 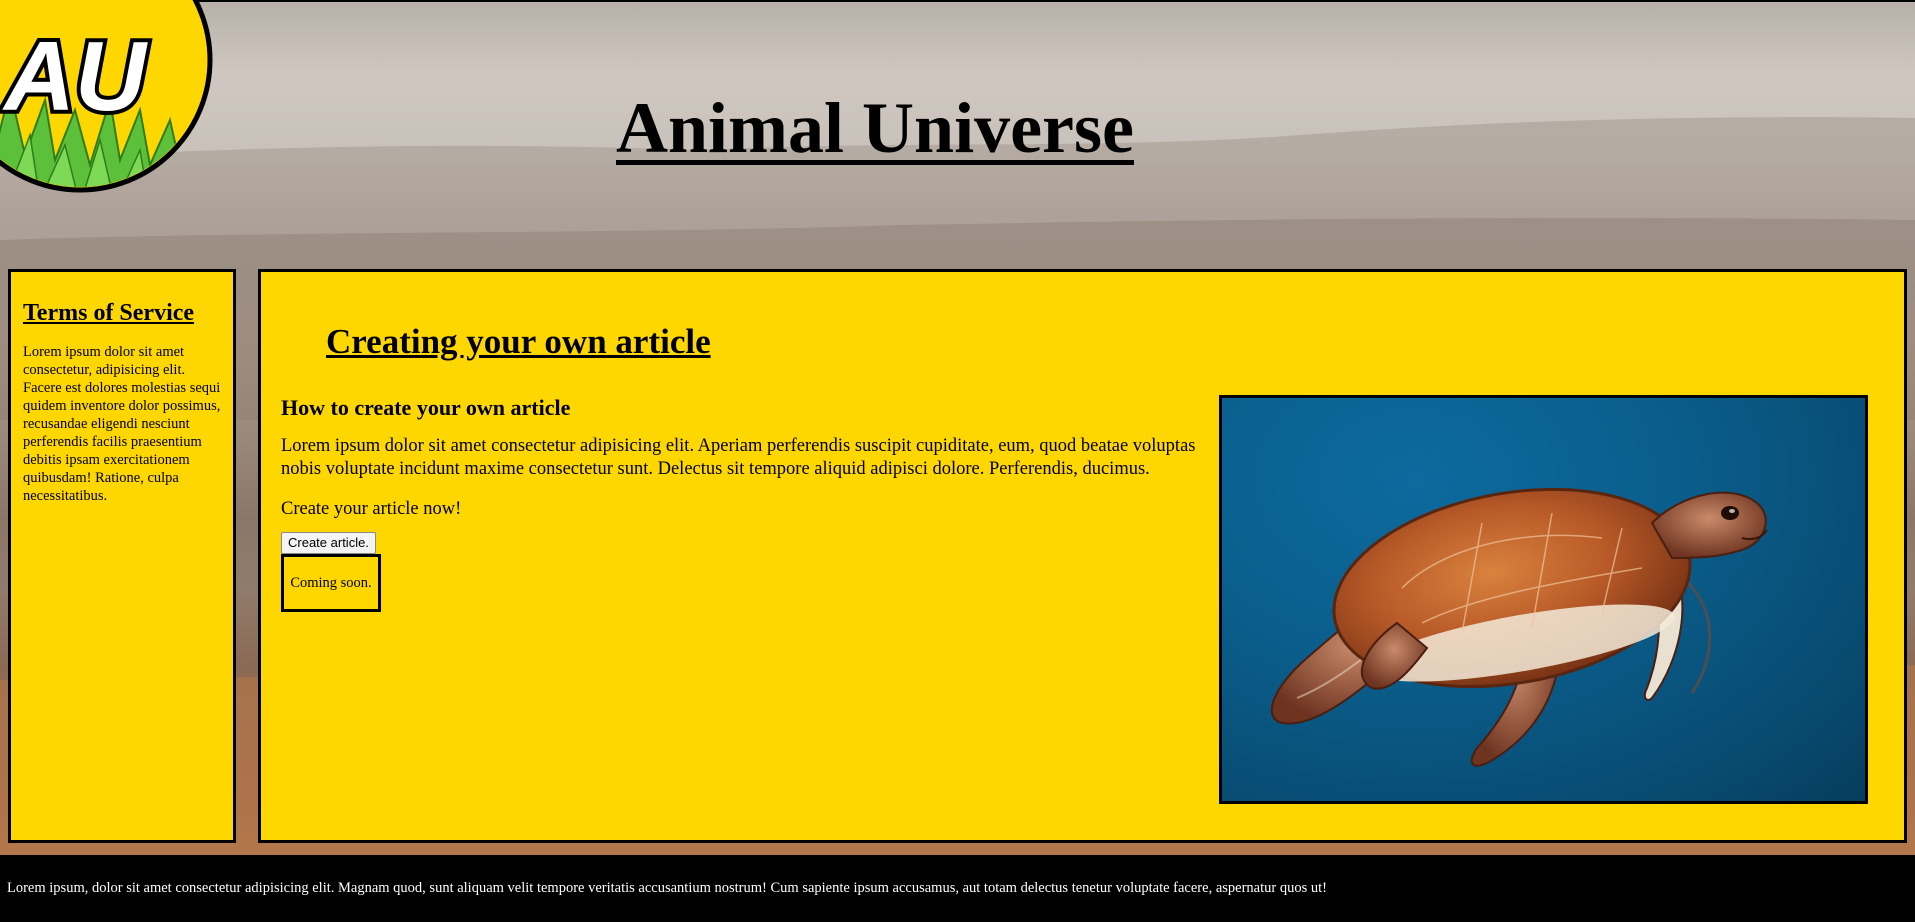 What do you see at coordinates (957, 1) in the screenshot?
I see `top-border` at bounding box center [957, 1].